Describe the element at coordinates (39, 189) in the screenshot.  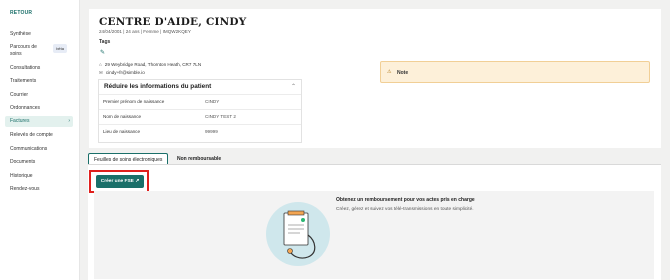
I see `sidebar-item-rendez-vous: Rendez-vous` at that location.